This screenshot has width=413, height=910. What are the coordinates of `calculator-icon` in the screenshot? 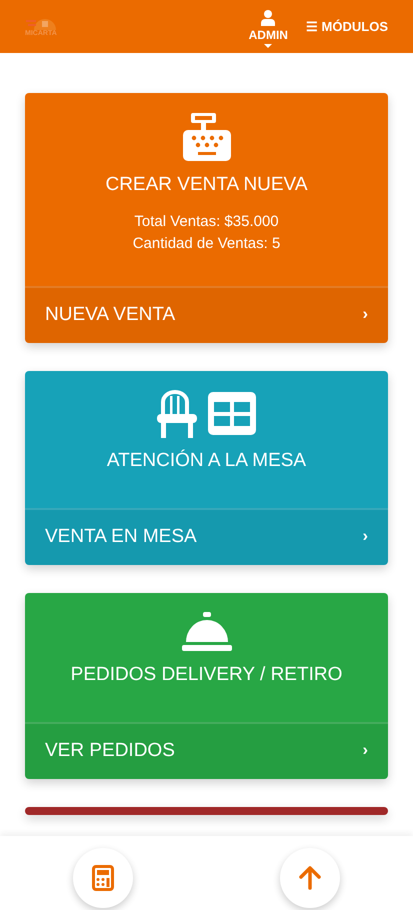 It's located at (103, 878).